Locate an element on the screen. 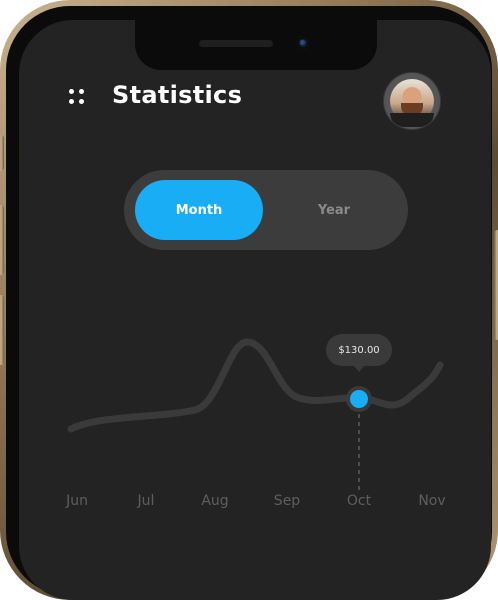 This screenshot has height=600, width=498. year-option: Year is located at coordinates (334, 210).